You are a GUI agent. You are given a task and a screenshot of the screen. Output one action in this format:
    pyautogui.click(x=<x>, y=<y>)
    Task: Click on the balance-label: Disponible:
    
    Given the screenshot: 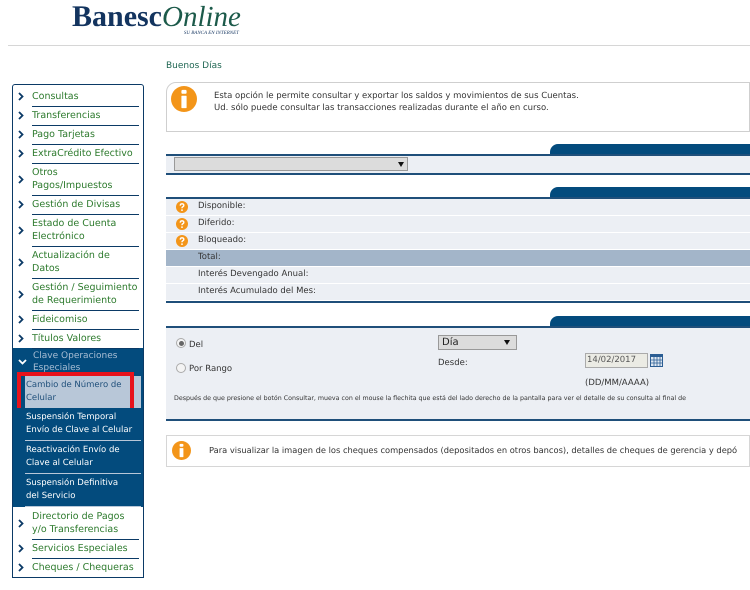 What is the action you would take?
    pyautogui.click(x=222, y=206)
    